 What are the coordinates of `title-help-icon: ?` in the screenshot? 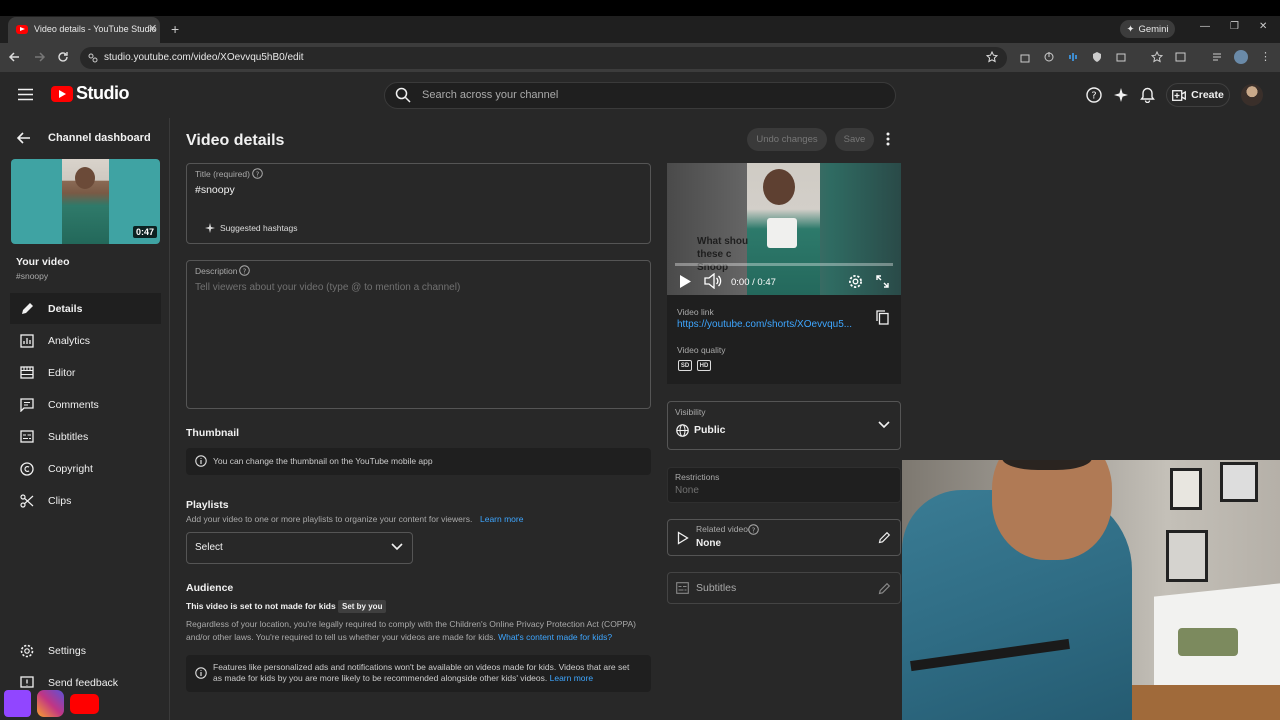 It's located at (257, 173).